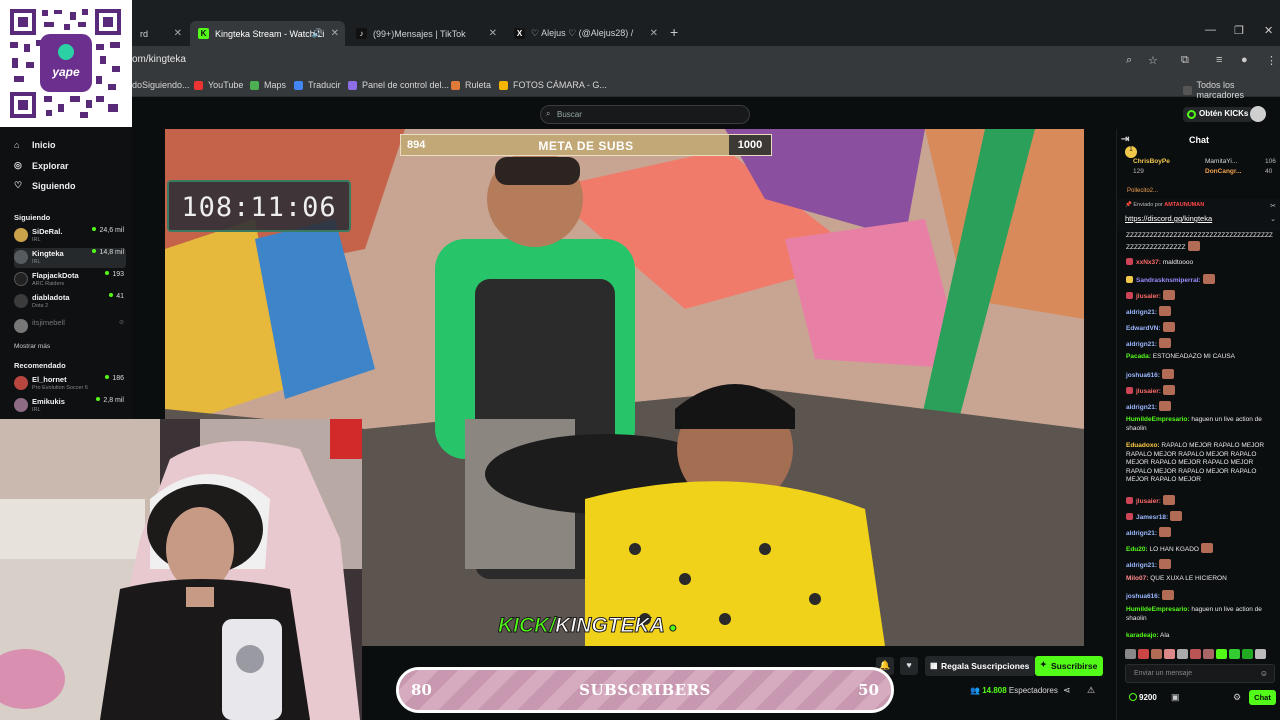 The image size is (1280, 720). Describe the element at coordinates (70, 258) in the screenshot. I see `channel-kingteka: Kingteka IRL 14,8 mil` at that location.